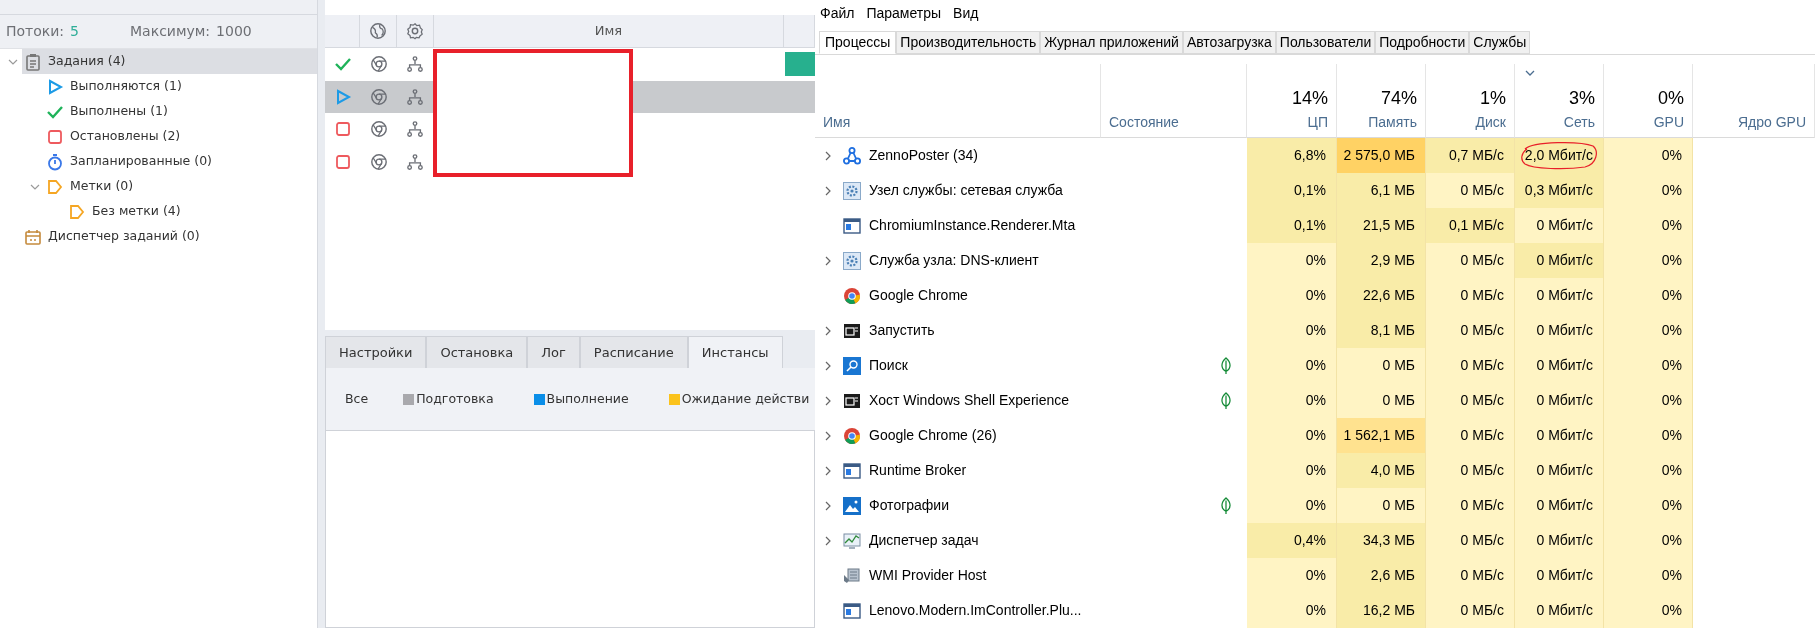  I want to click on process-row: Runtime Broker 0% 4,0 МБ 0 МБ/с 0 Мбит/с 0%, so click(1315, 470).